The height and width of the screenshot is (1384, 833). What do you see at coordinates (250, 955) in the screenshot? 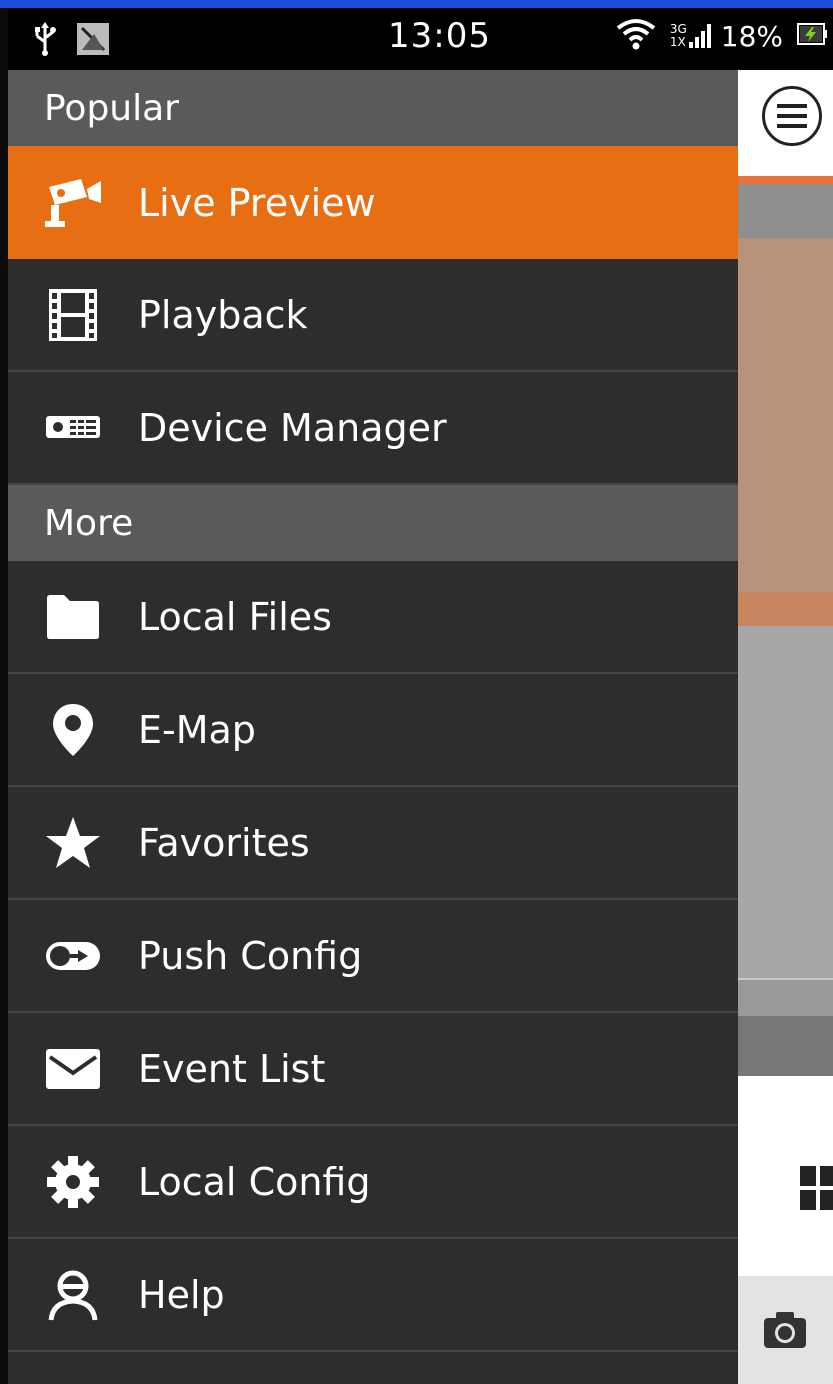
I see `menu-item-label: Push Config` at bounding box center [250, 955].